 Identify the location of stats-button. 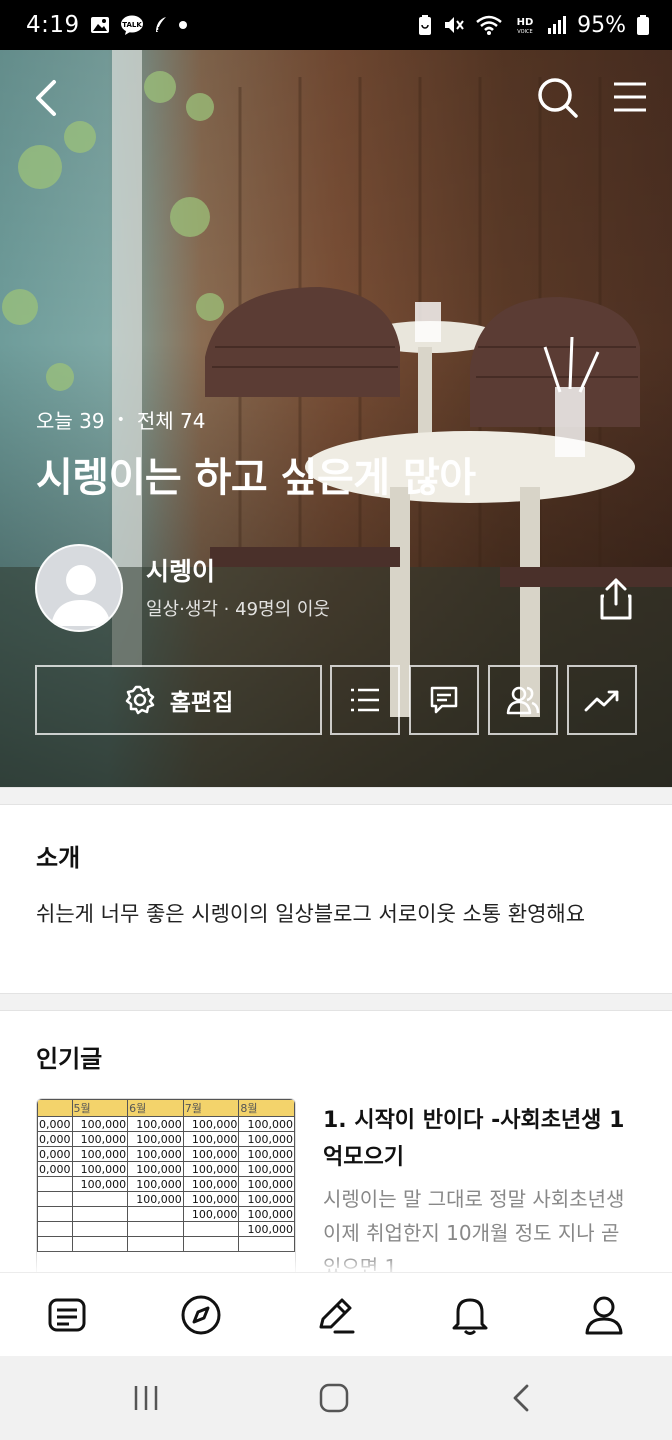
(602, 700).